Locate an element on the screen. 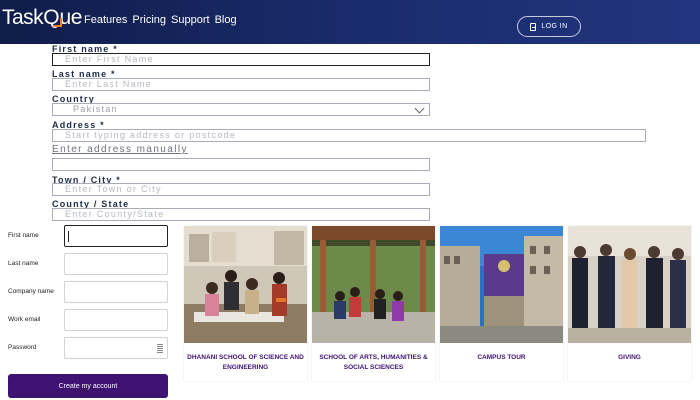  taskque-logo: Task Q ue is located at coordinates (42, 19).